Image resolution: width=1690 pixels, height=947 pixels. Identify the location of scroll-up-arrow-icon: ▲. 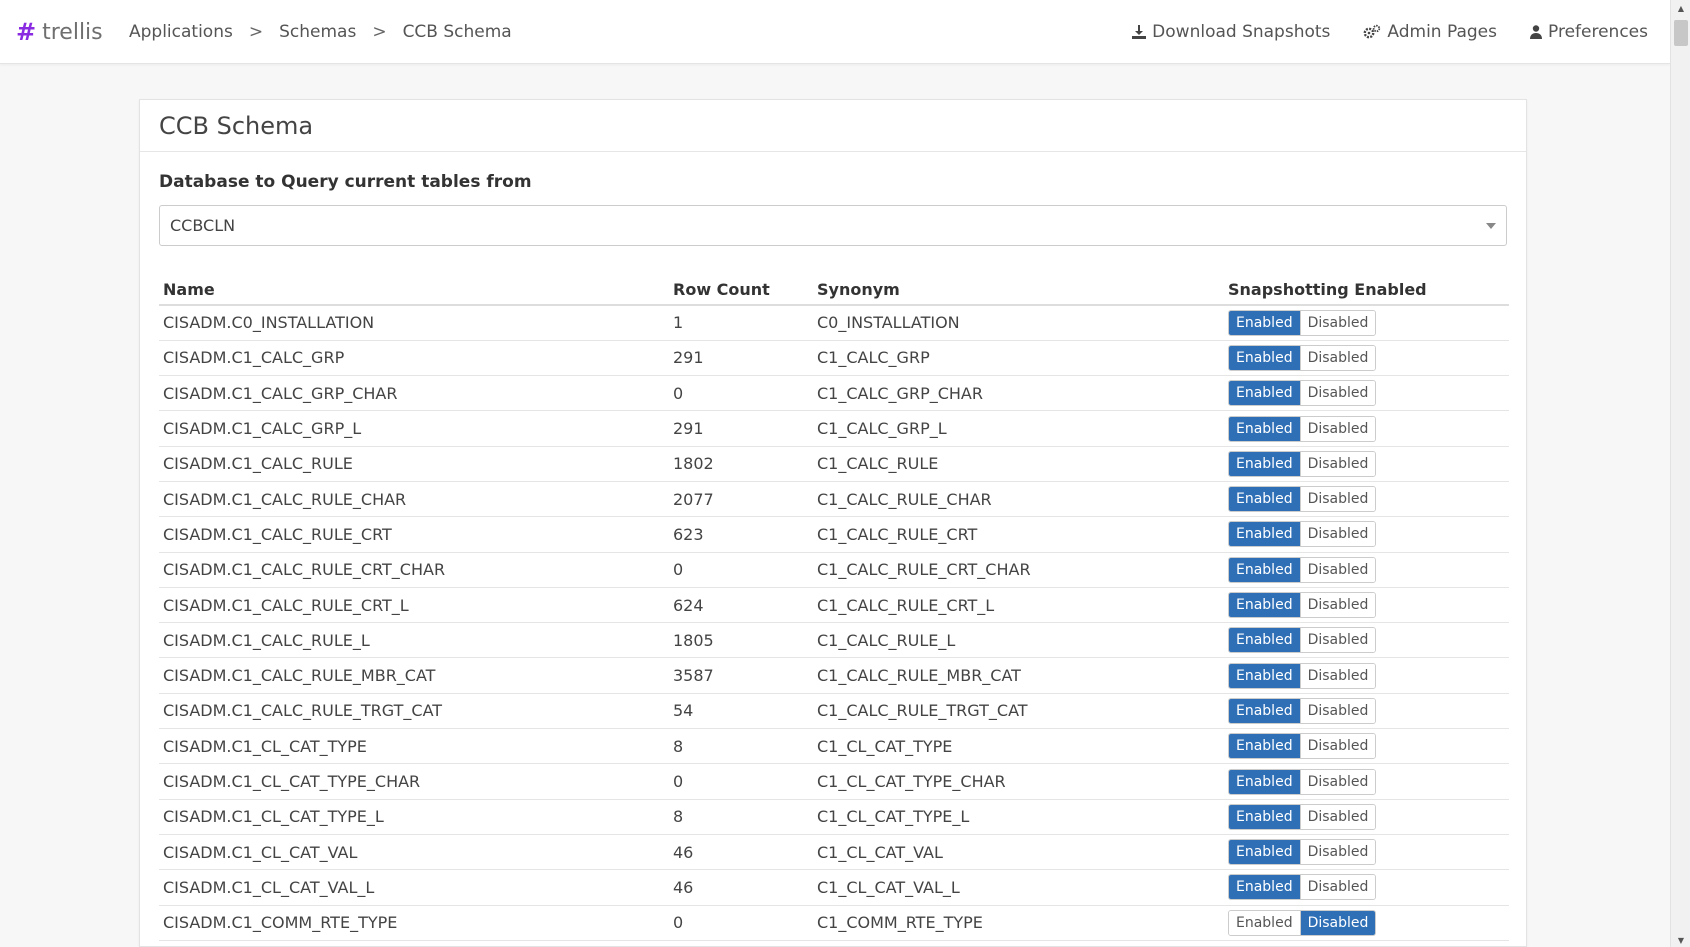
(1680, 8).